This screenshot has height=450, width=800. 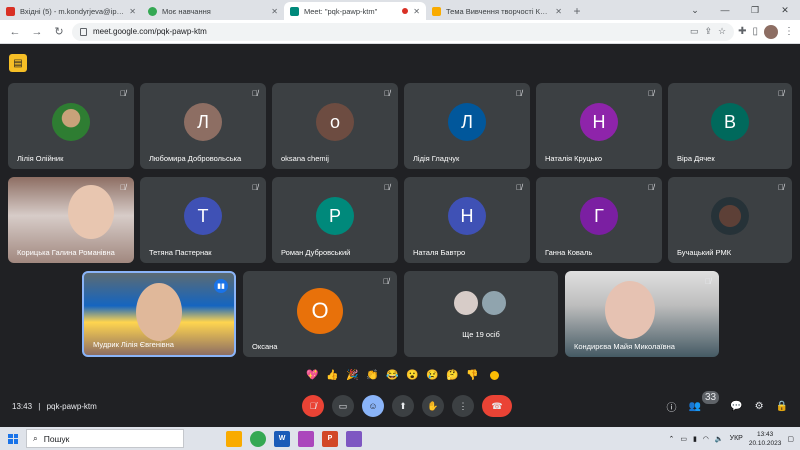 I want to click on participant-tile: Т 🎙̸ Тетяна Пастернак, so click(x=203, y=220).